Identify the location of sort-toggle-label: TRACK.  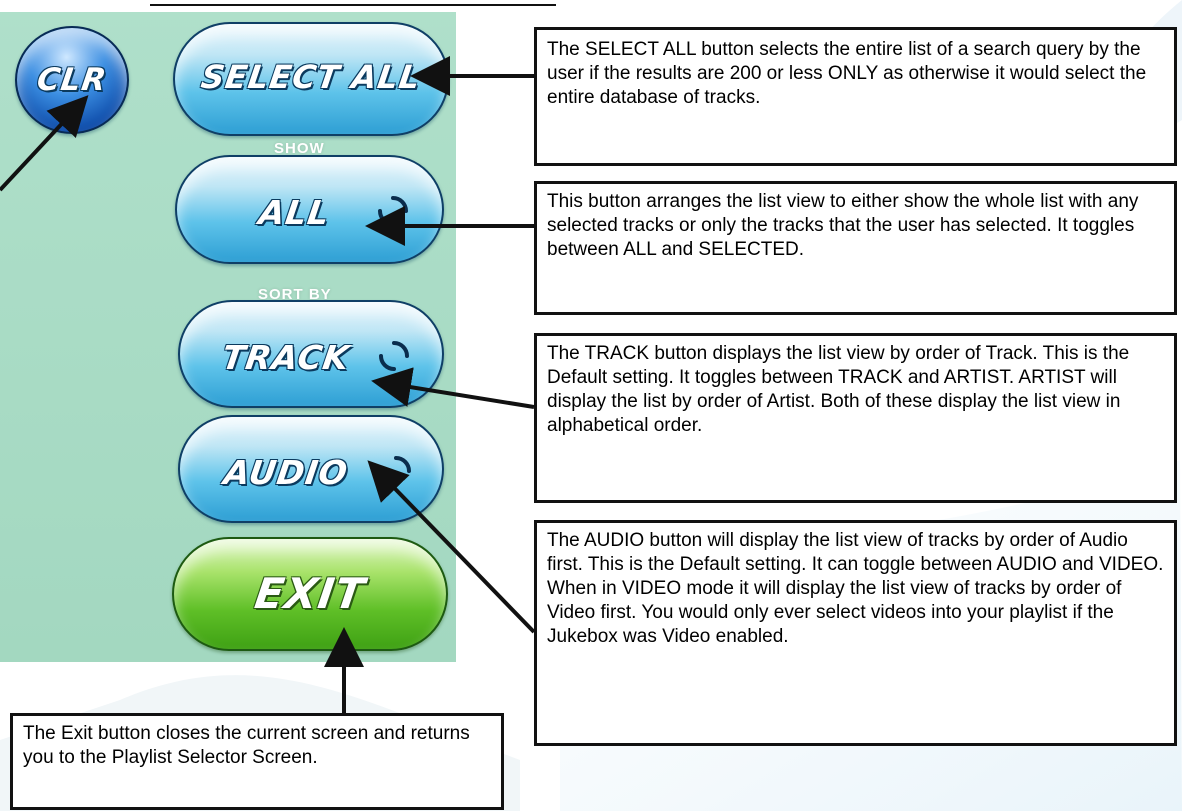
(286, 357).